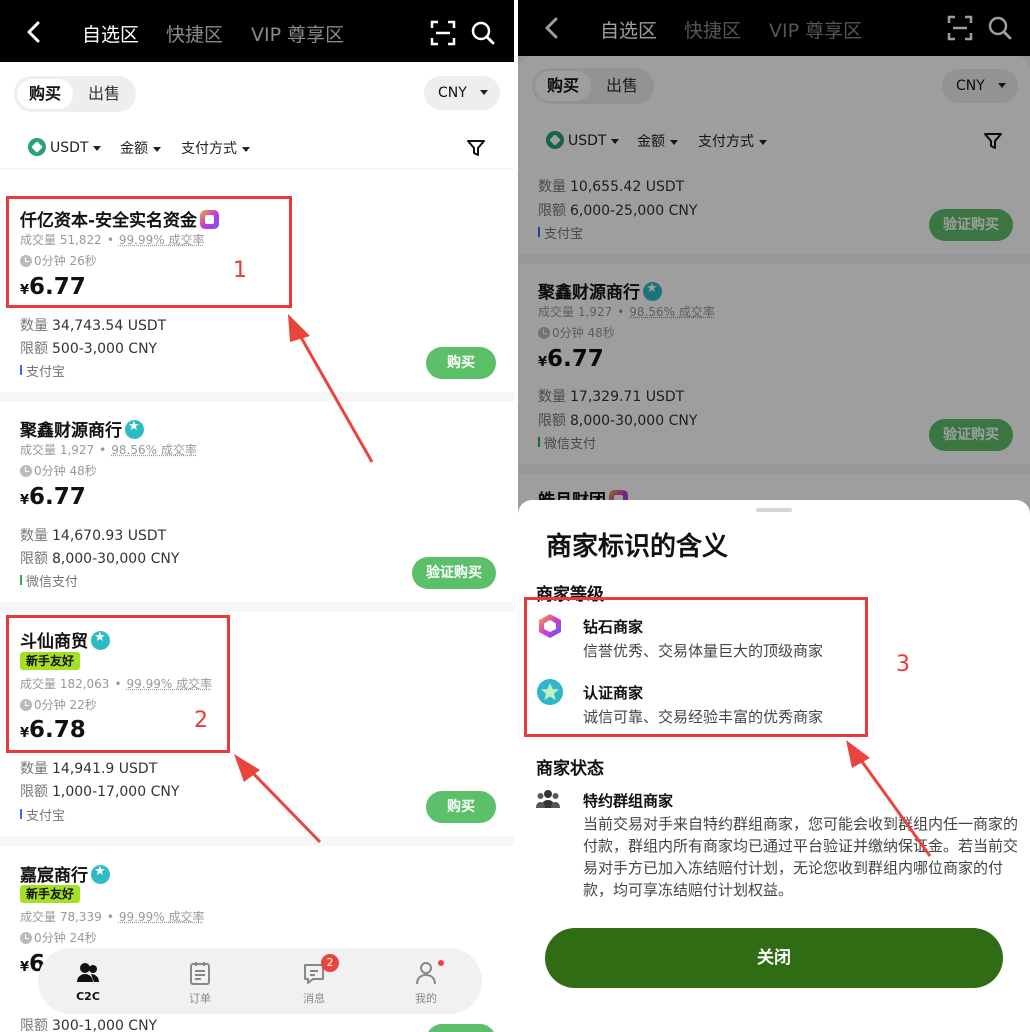  Describe the element at coordinates (314, 998) in the screenshot. I see `tab-label: 消息` at that location.